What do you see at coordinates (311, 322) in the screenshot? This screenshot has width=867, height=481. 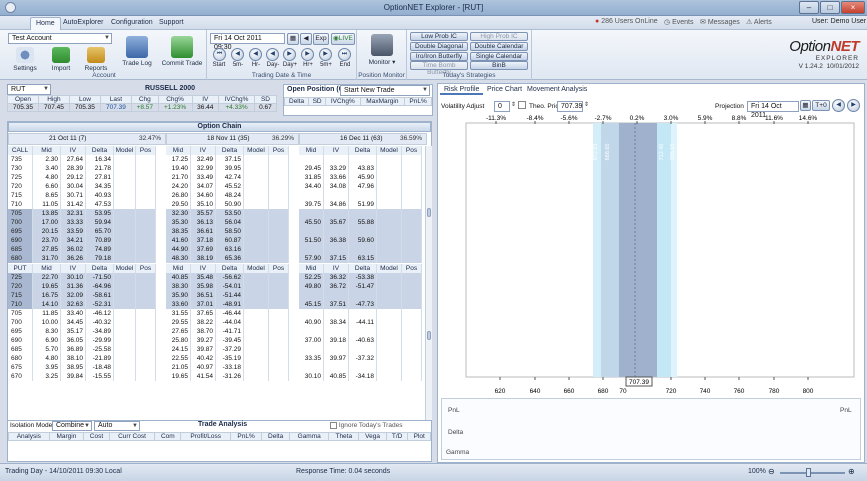 I see `chain-value-cell: 40.90` at bounding box center [311, 322].